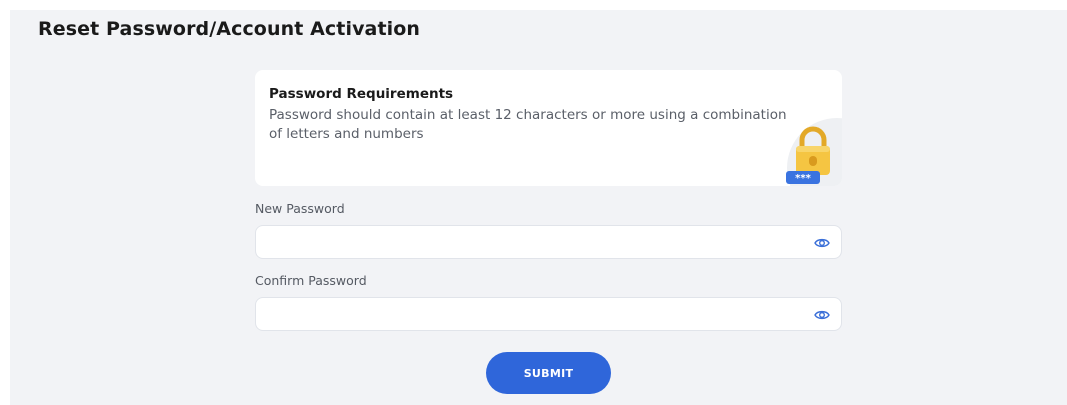  What do you see at coordinates (548, 373) in the screenshot?
I see `submit-button: SUBMIT` at bounding box center [548, 373].